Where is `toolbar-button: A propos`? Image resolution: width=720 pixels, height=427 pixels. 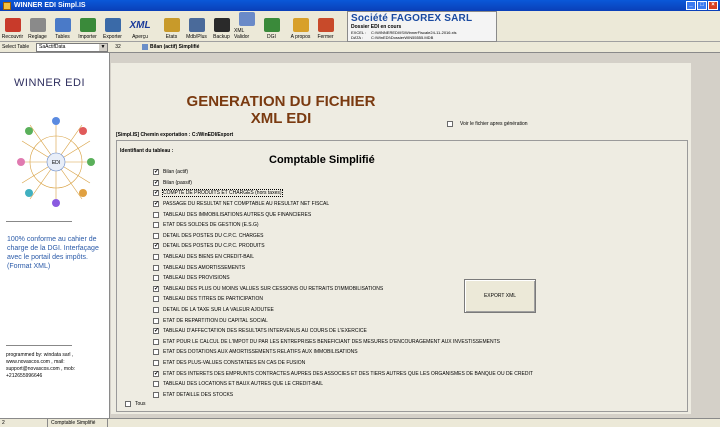
toolbar-button: A propos is located at coordinates (300, 26).